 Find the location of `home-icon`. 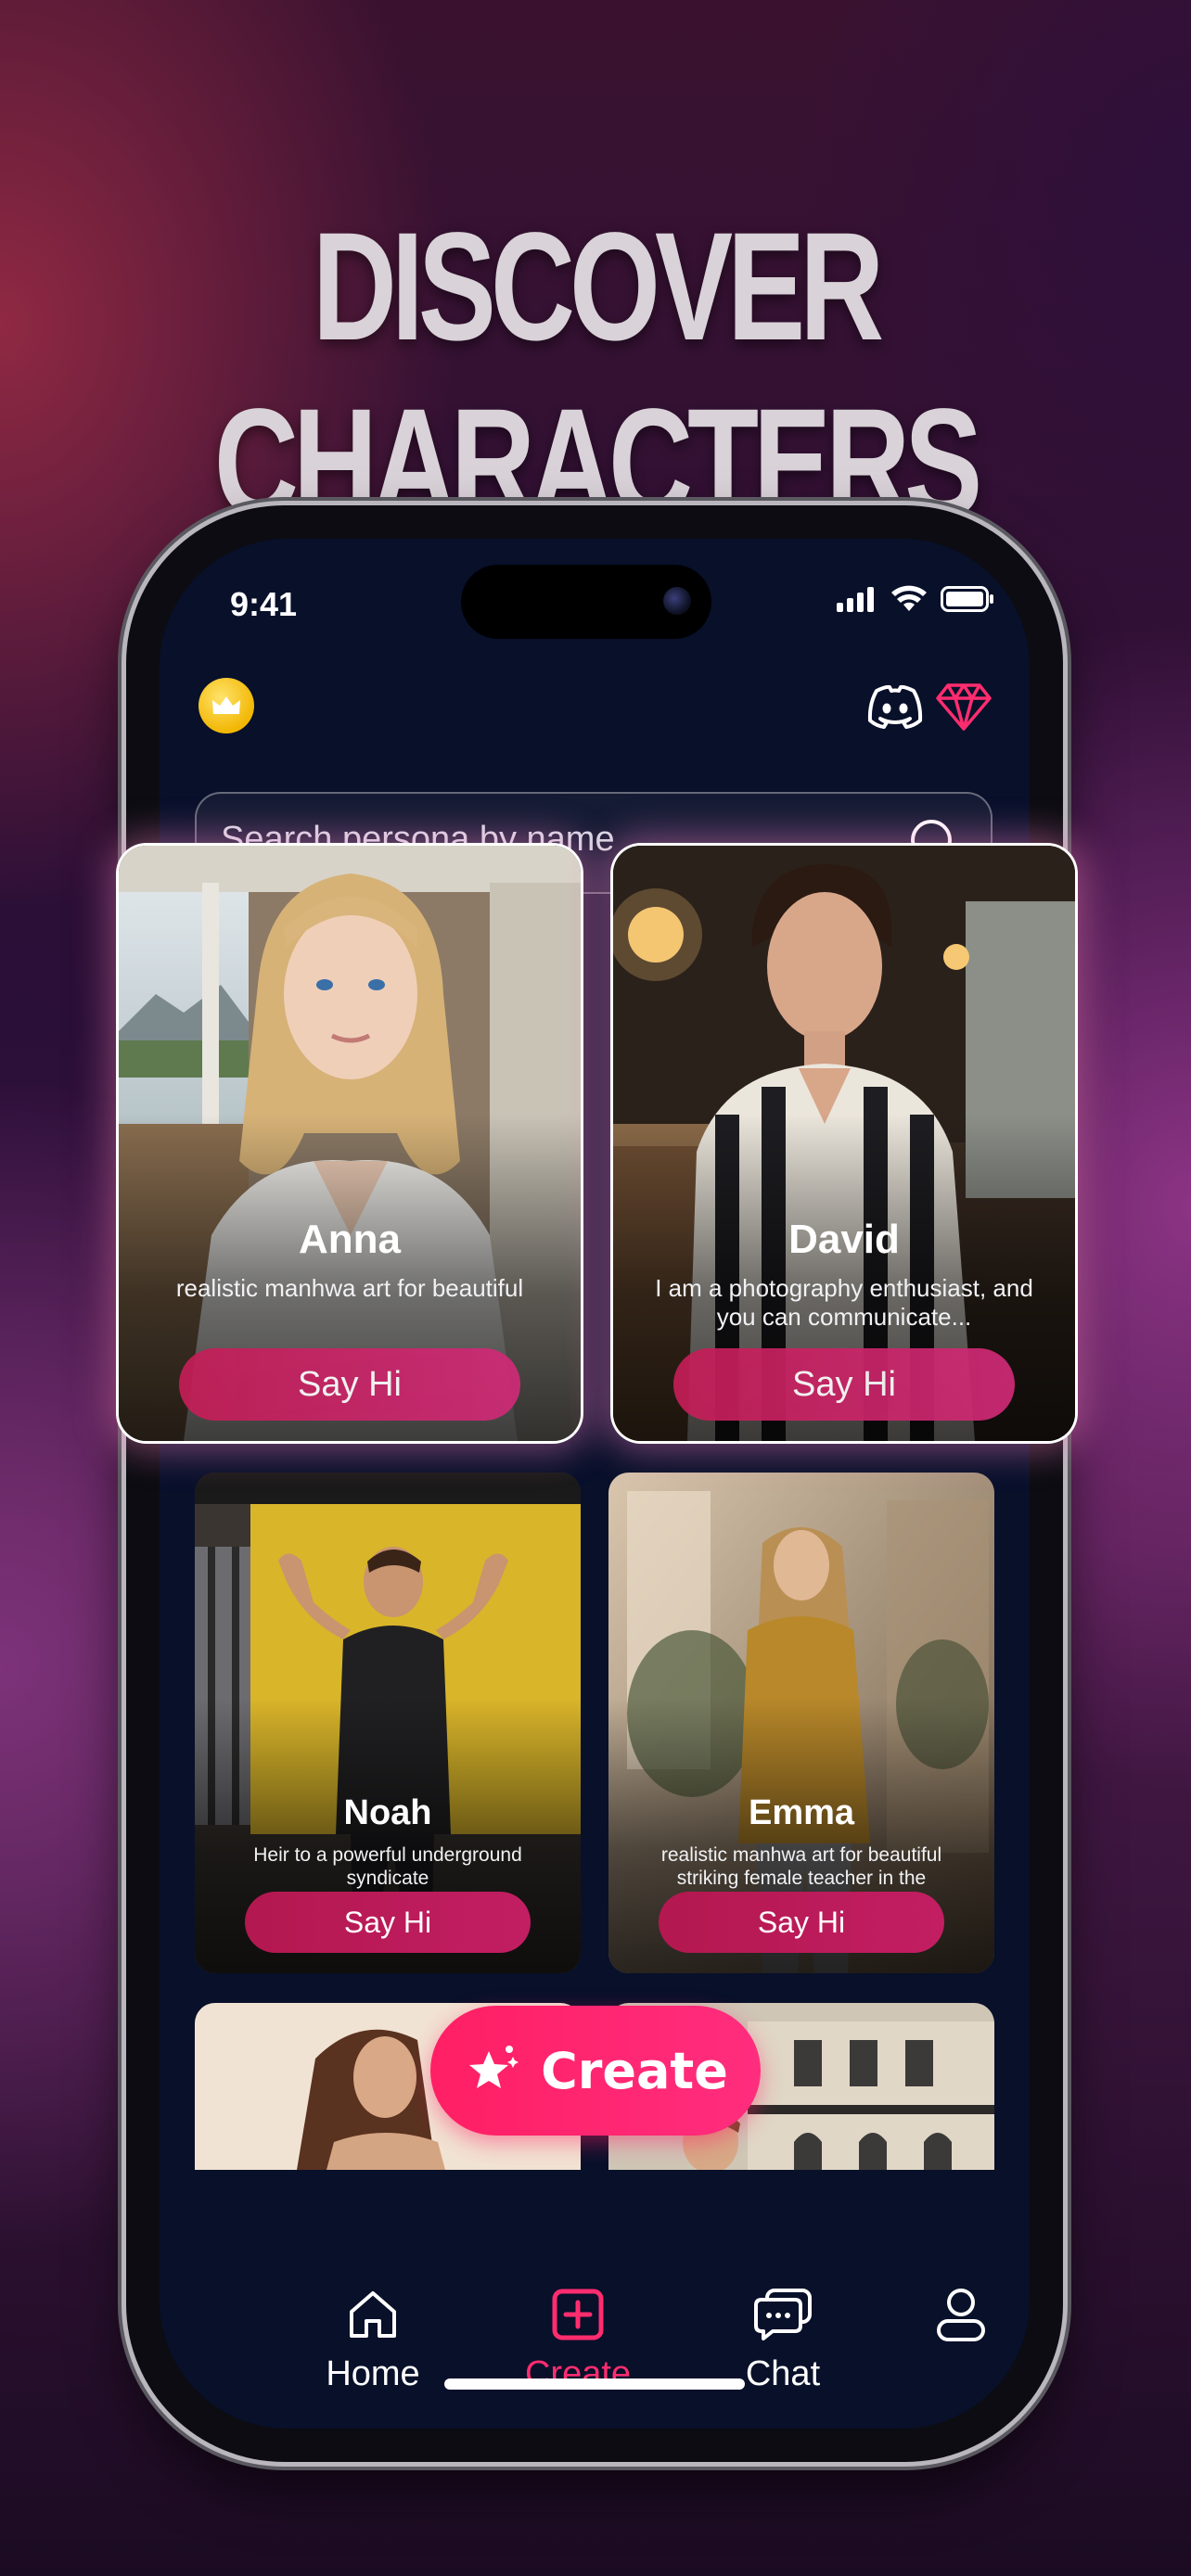

home-icon is located at coordinates (373, 2314).